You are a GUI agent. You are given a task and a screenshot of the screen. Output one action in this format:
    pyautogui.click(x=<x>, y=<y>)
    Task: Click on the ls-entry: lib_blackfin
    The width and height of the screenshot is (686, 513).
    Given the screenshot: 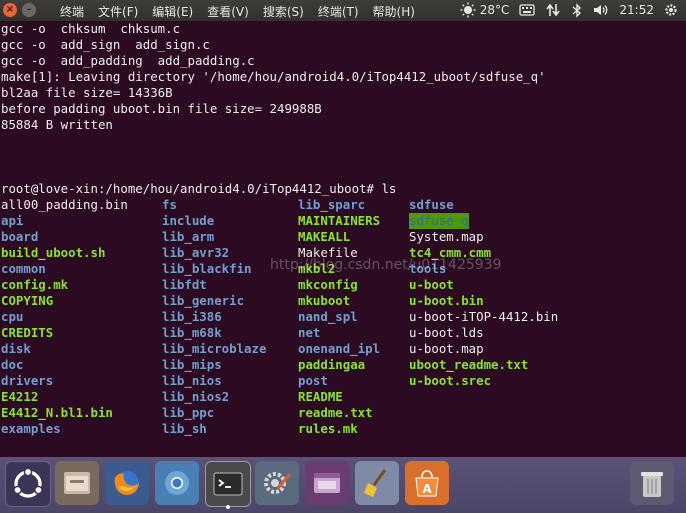 What is the action you would take?
    pyautogui.click(x=207, y=268)
    